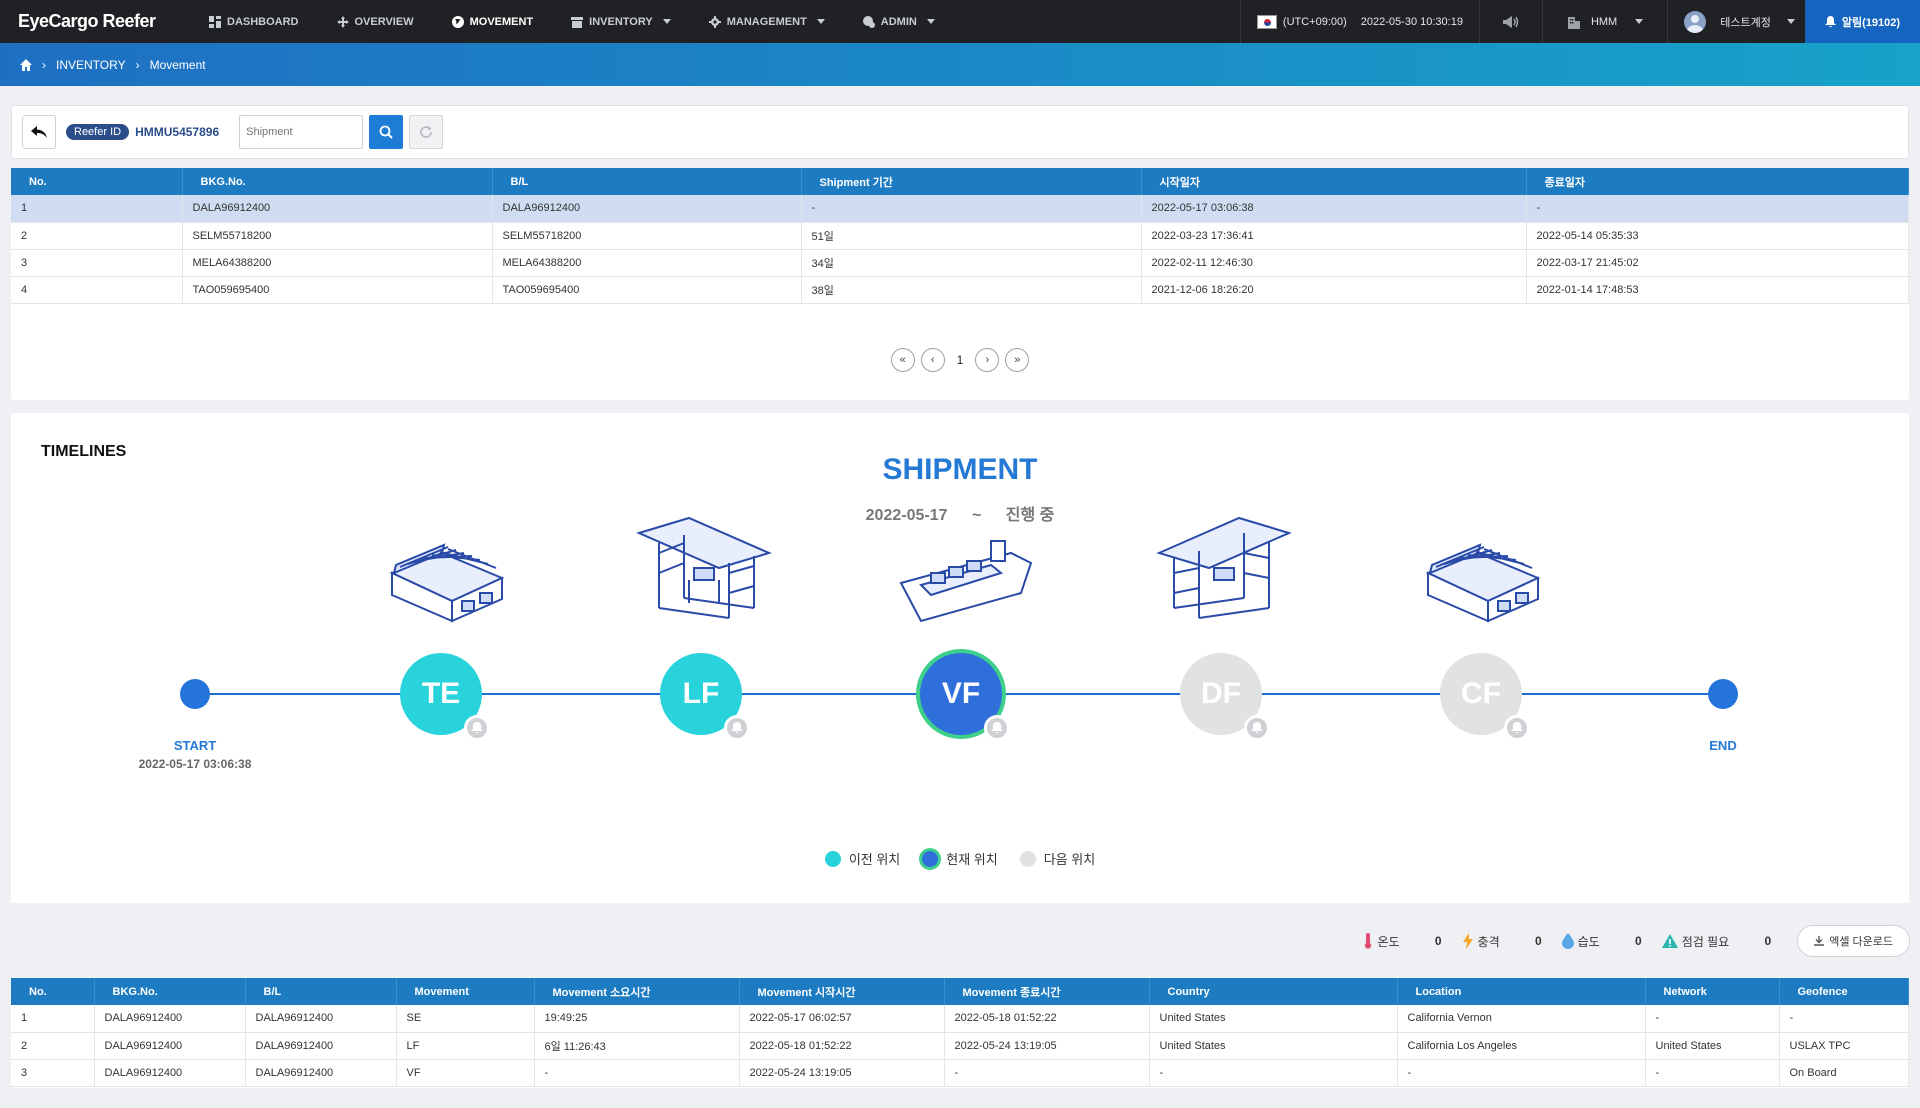  What do you see at coordinates (1047, 991) in the screenshot?
I see `column-header: Movement 종료시간` at bounding box center [1047, 991].